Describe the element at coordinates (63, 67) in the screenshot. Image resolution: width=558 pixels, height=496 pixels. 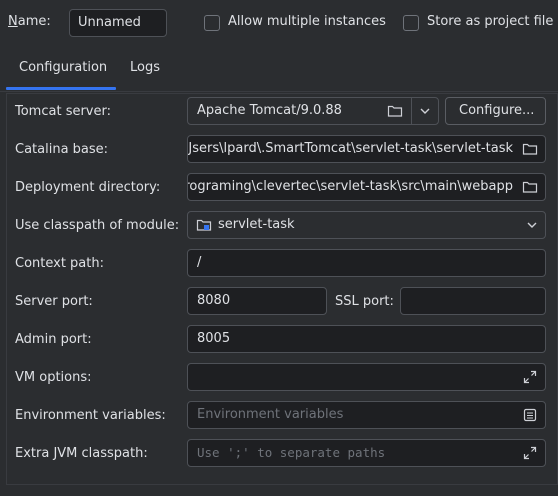
I see `tab-configuration: Configuration` at that location.